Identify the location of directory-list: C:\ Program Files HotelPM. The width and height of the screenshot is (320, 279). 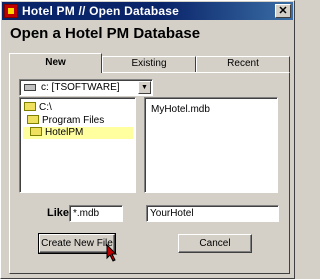
(77, 145).